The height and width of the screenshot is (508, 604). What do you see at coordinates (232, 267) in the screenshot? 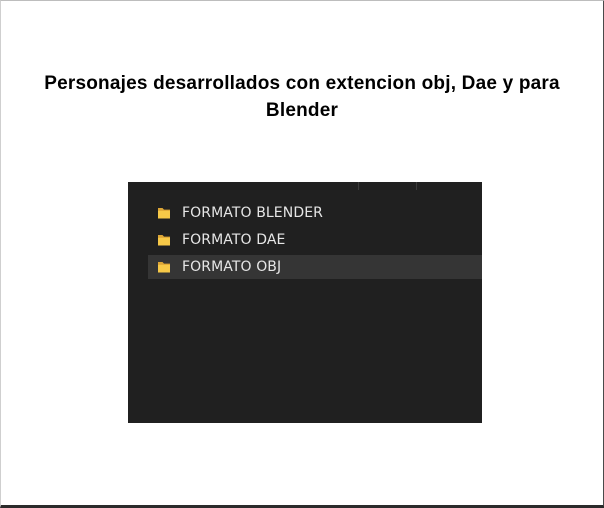
I see `folder-item-label: FORMATO OBJ` at bounding box center [232, 267].